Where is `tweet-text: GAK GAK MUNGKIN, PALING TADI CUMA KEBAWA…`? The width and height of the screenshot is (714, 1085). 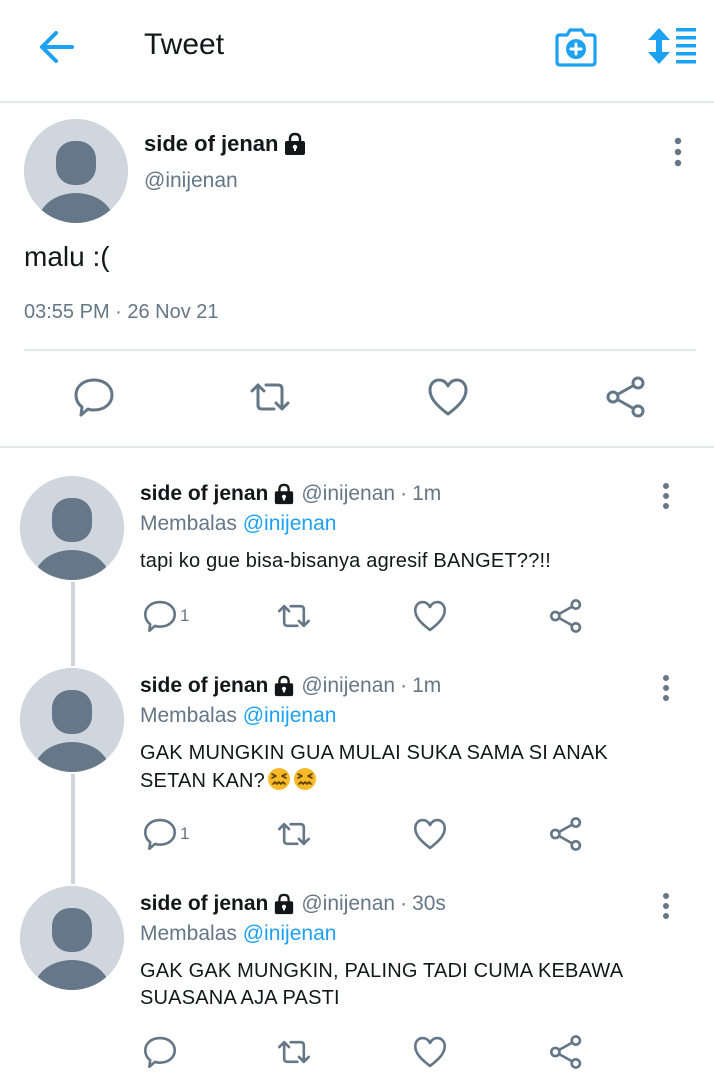
tweet-text: GAK GAK MUNGKIN, PALING TADI CUMA KEBAWA… is located at coordinates (382, 984).